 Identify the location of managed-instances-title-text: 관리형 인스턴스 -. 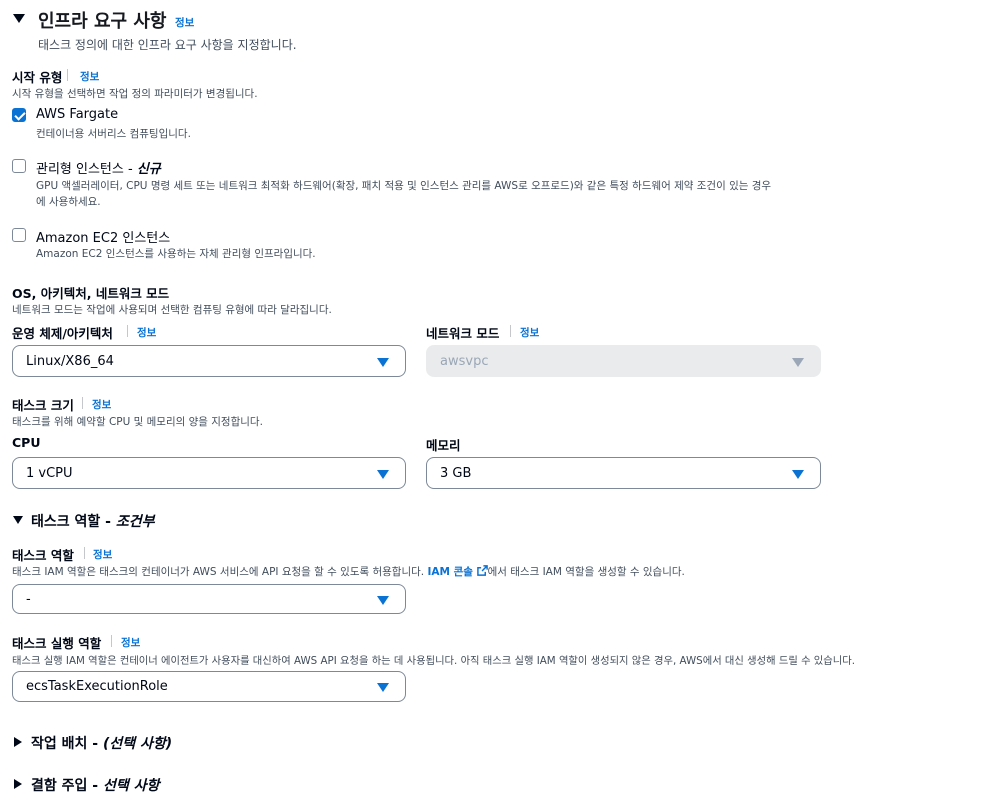
(84, 169).